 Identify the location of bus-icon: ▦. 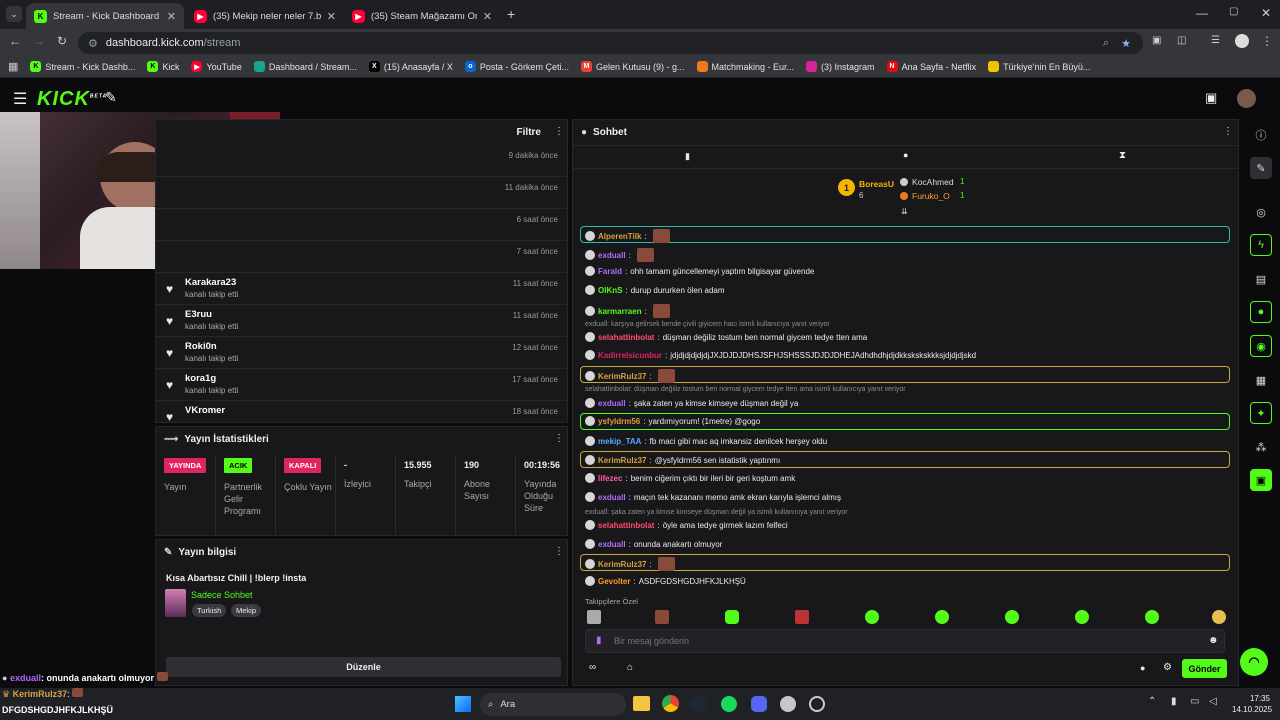
(1261, 380).